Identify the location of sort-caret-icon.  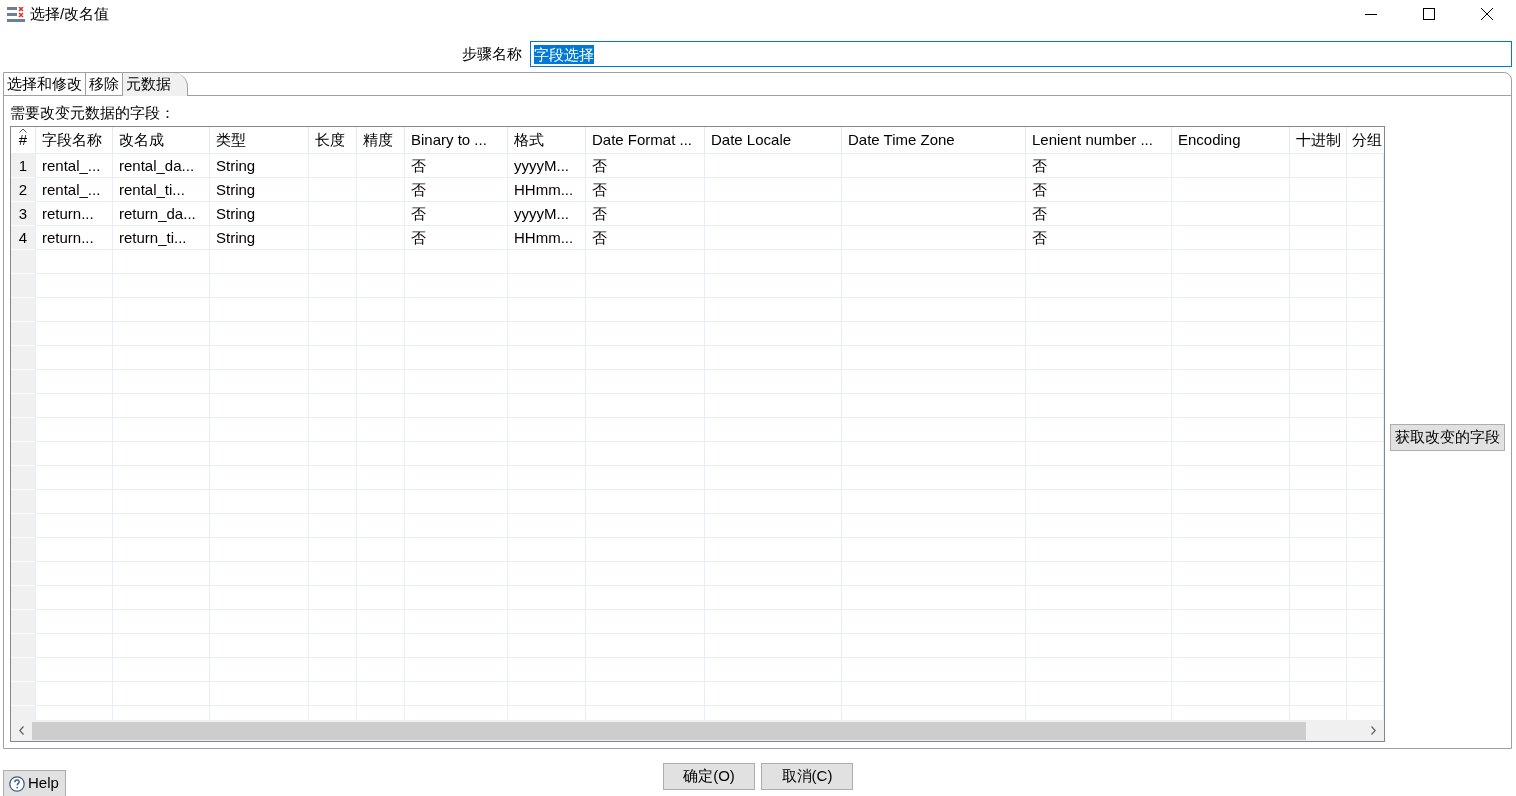
(23, 130).